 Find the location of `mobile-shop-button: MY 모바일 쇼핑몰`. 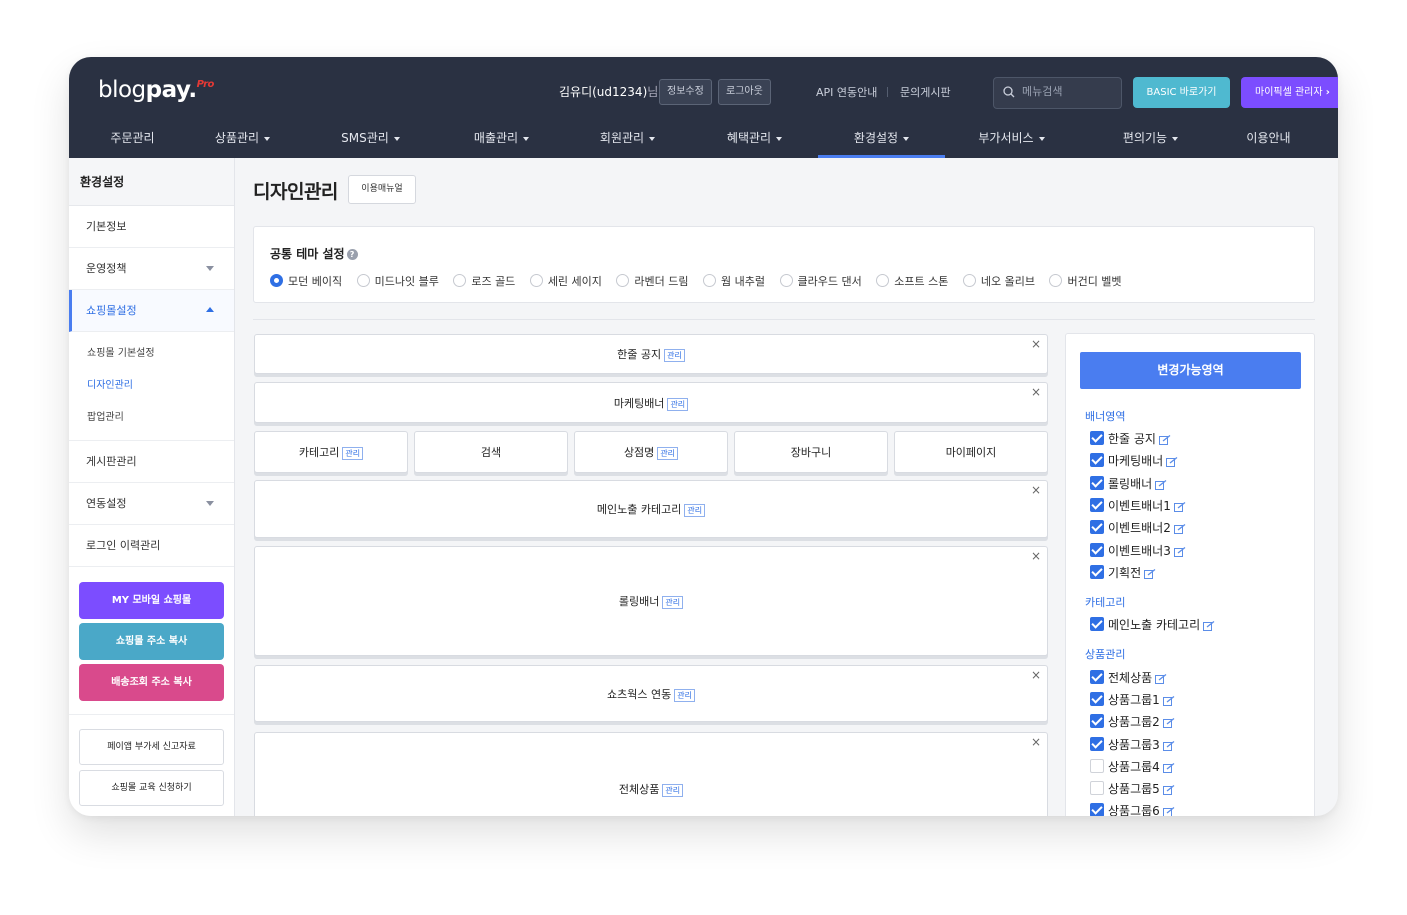

mobile-shop-button: MY 모바일 쇼핑몰 is located at coordinates (151, 600).